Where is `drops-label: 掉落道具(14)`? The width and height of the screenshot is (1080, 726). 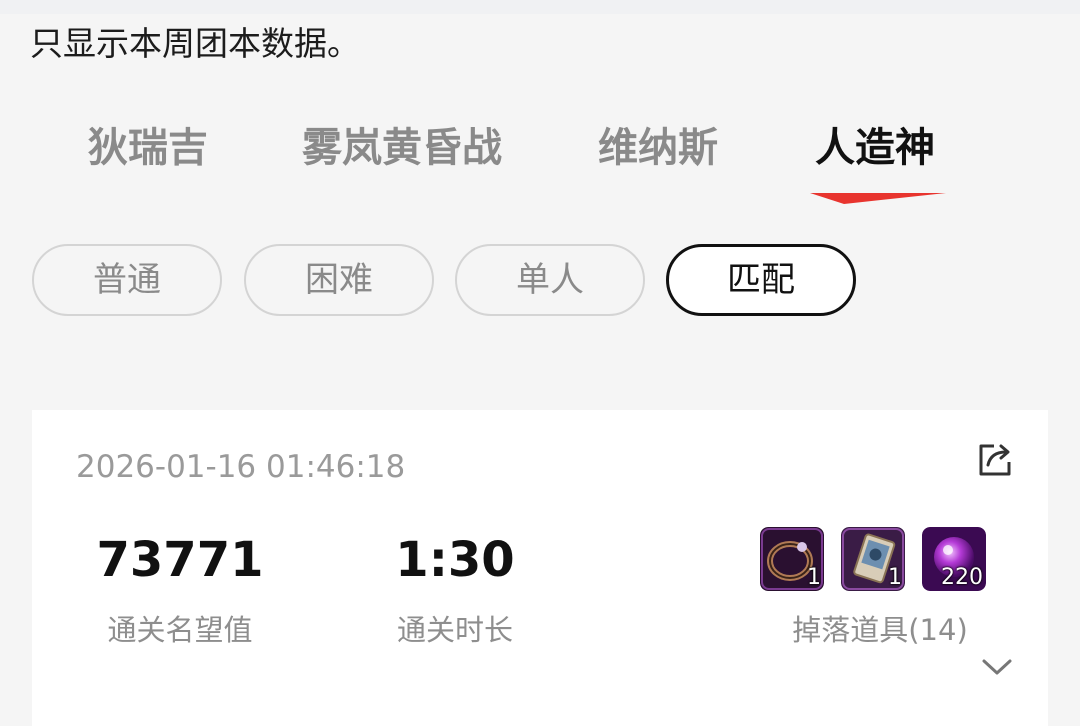
drops-label: 掉落道具(14) is located at coordinates (880, 630).